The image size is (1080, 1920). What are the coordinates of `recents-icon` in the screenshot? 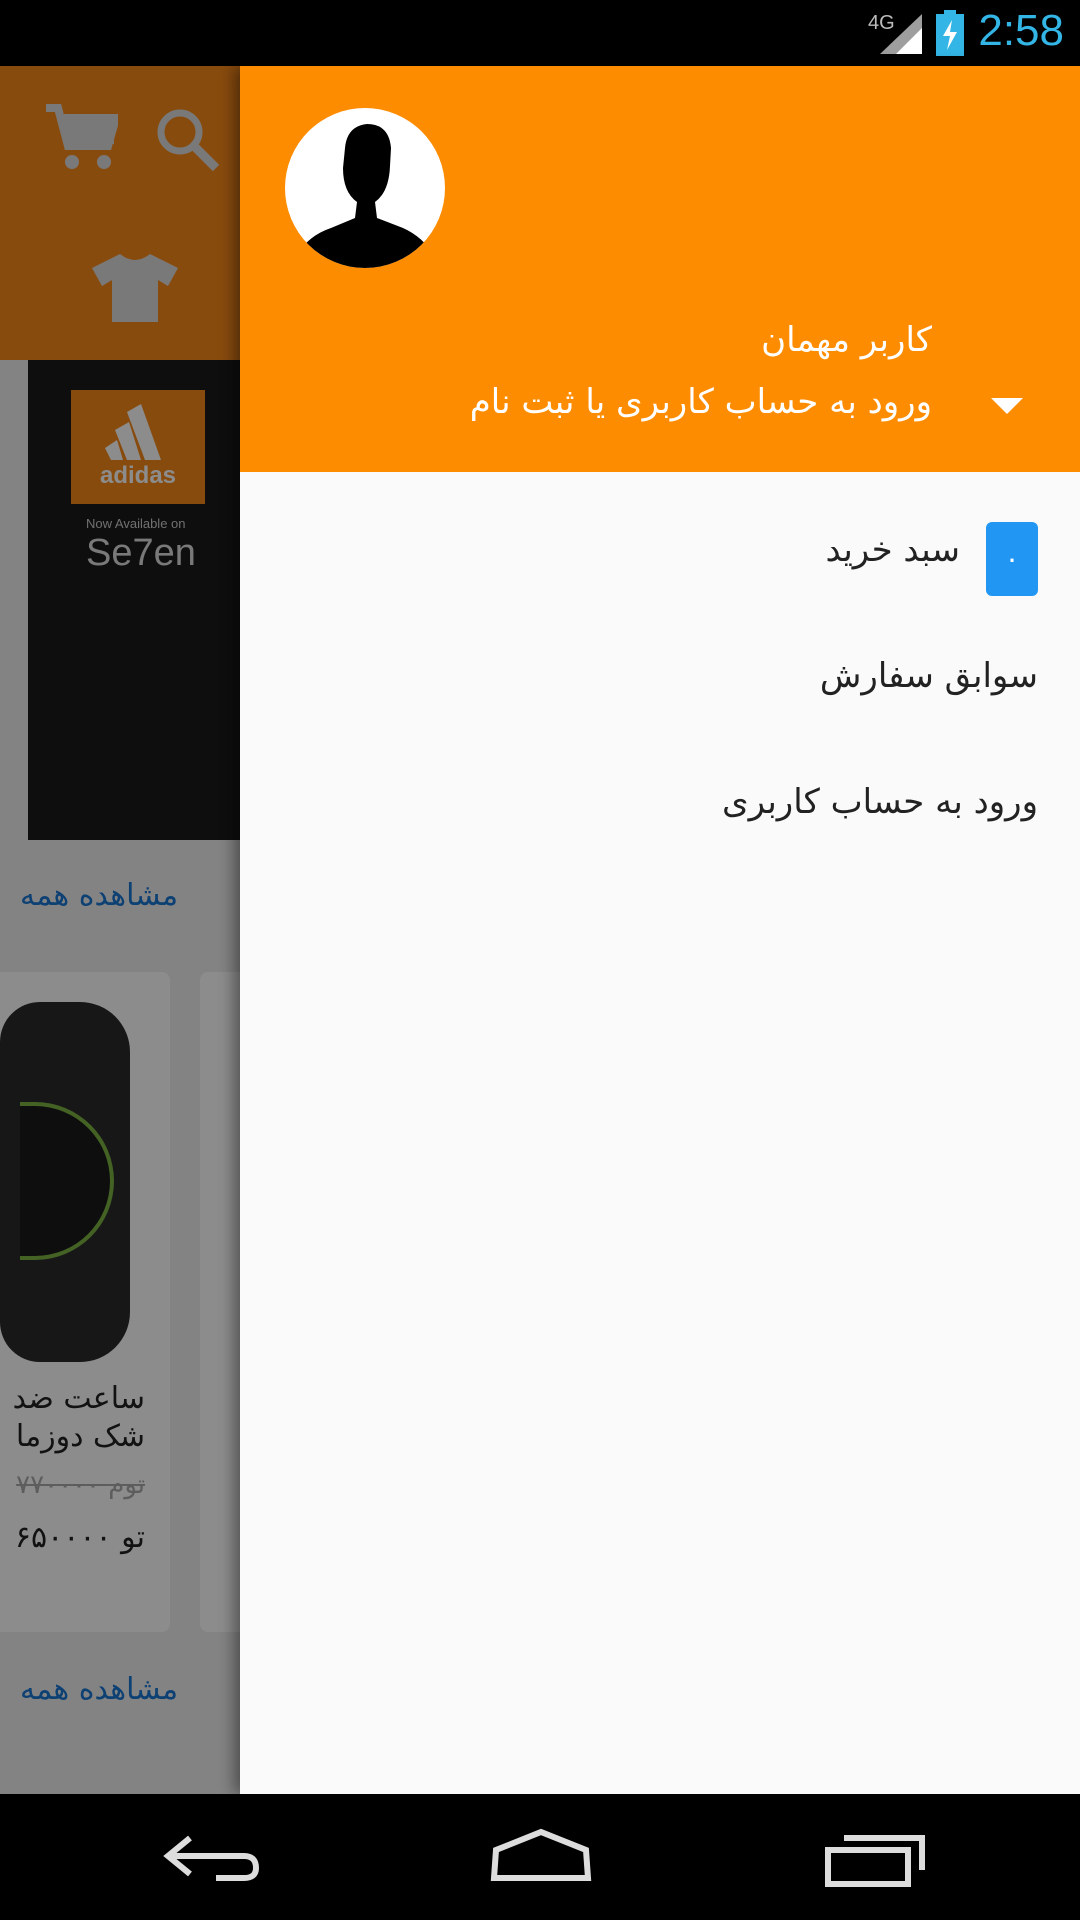 It's located at (875, 1857).